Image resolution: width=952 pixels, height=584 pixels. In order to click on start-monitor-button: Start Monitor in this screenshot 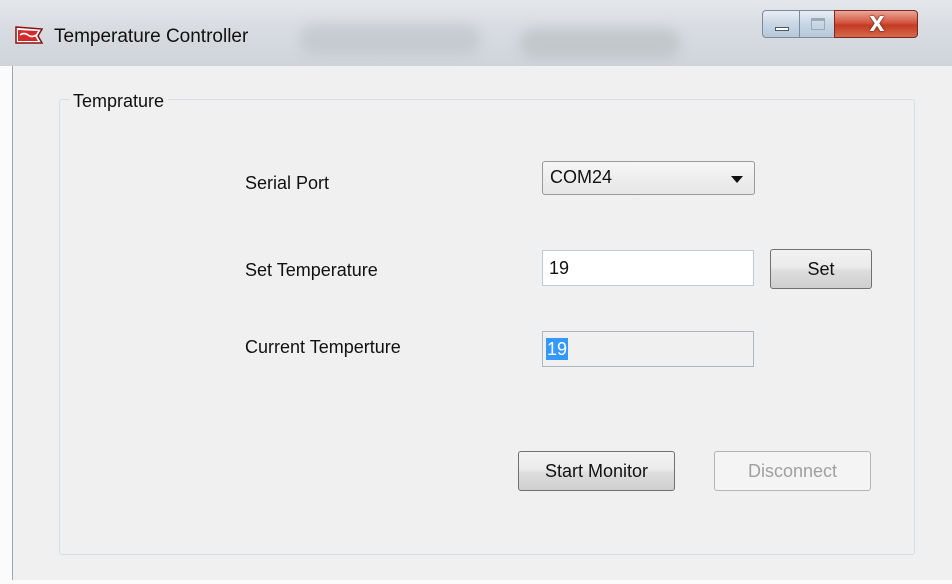, I will do `click(596, 471)`.